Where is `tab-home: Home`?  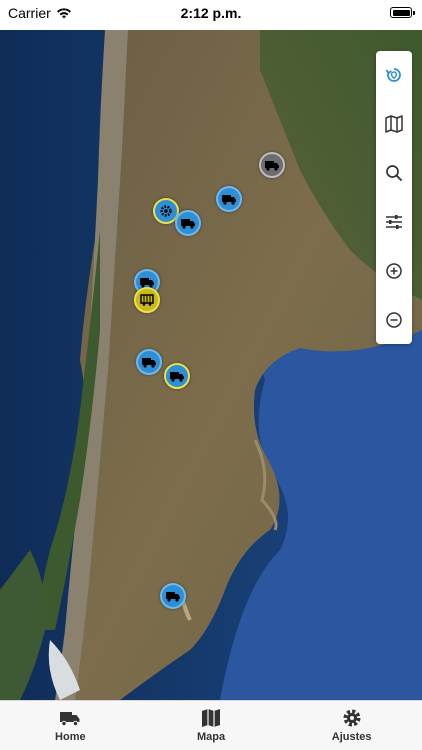 tab-home: Home is located at coordinates (70, 725).